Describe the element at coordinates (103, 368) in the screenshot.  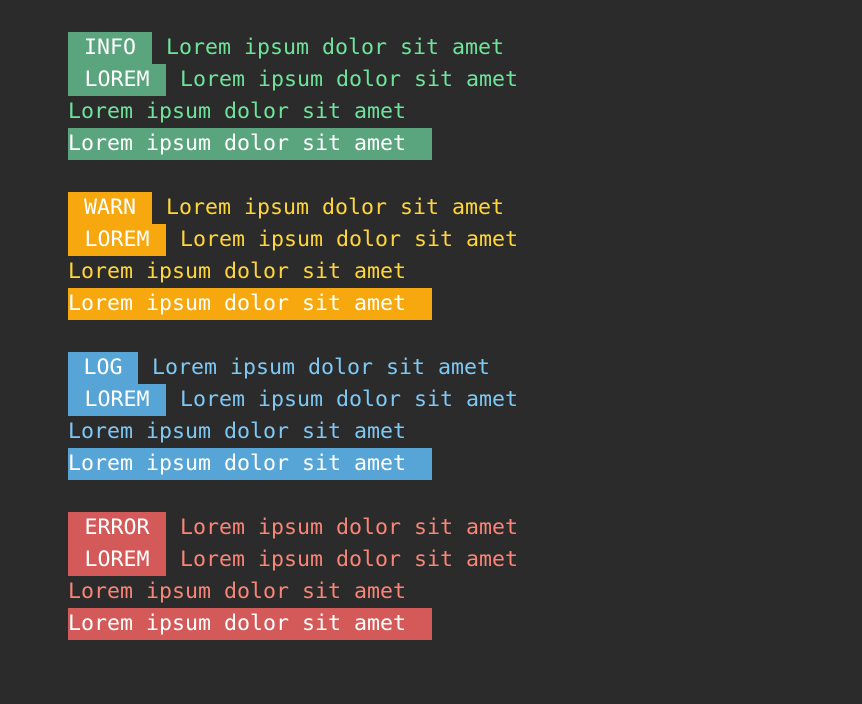
I see `log-badge: LOG` at that location.